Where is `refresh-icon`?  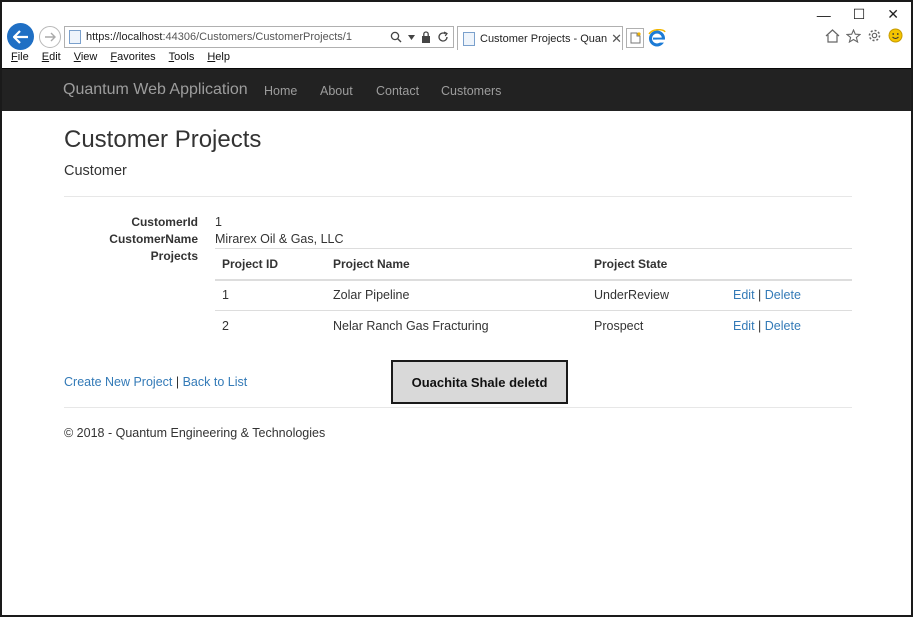
refresh-icon is located at coordinates (443, 37).